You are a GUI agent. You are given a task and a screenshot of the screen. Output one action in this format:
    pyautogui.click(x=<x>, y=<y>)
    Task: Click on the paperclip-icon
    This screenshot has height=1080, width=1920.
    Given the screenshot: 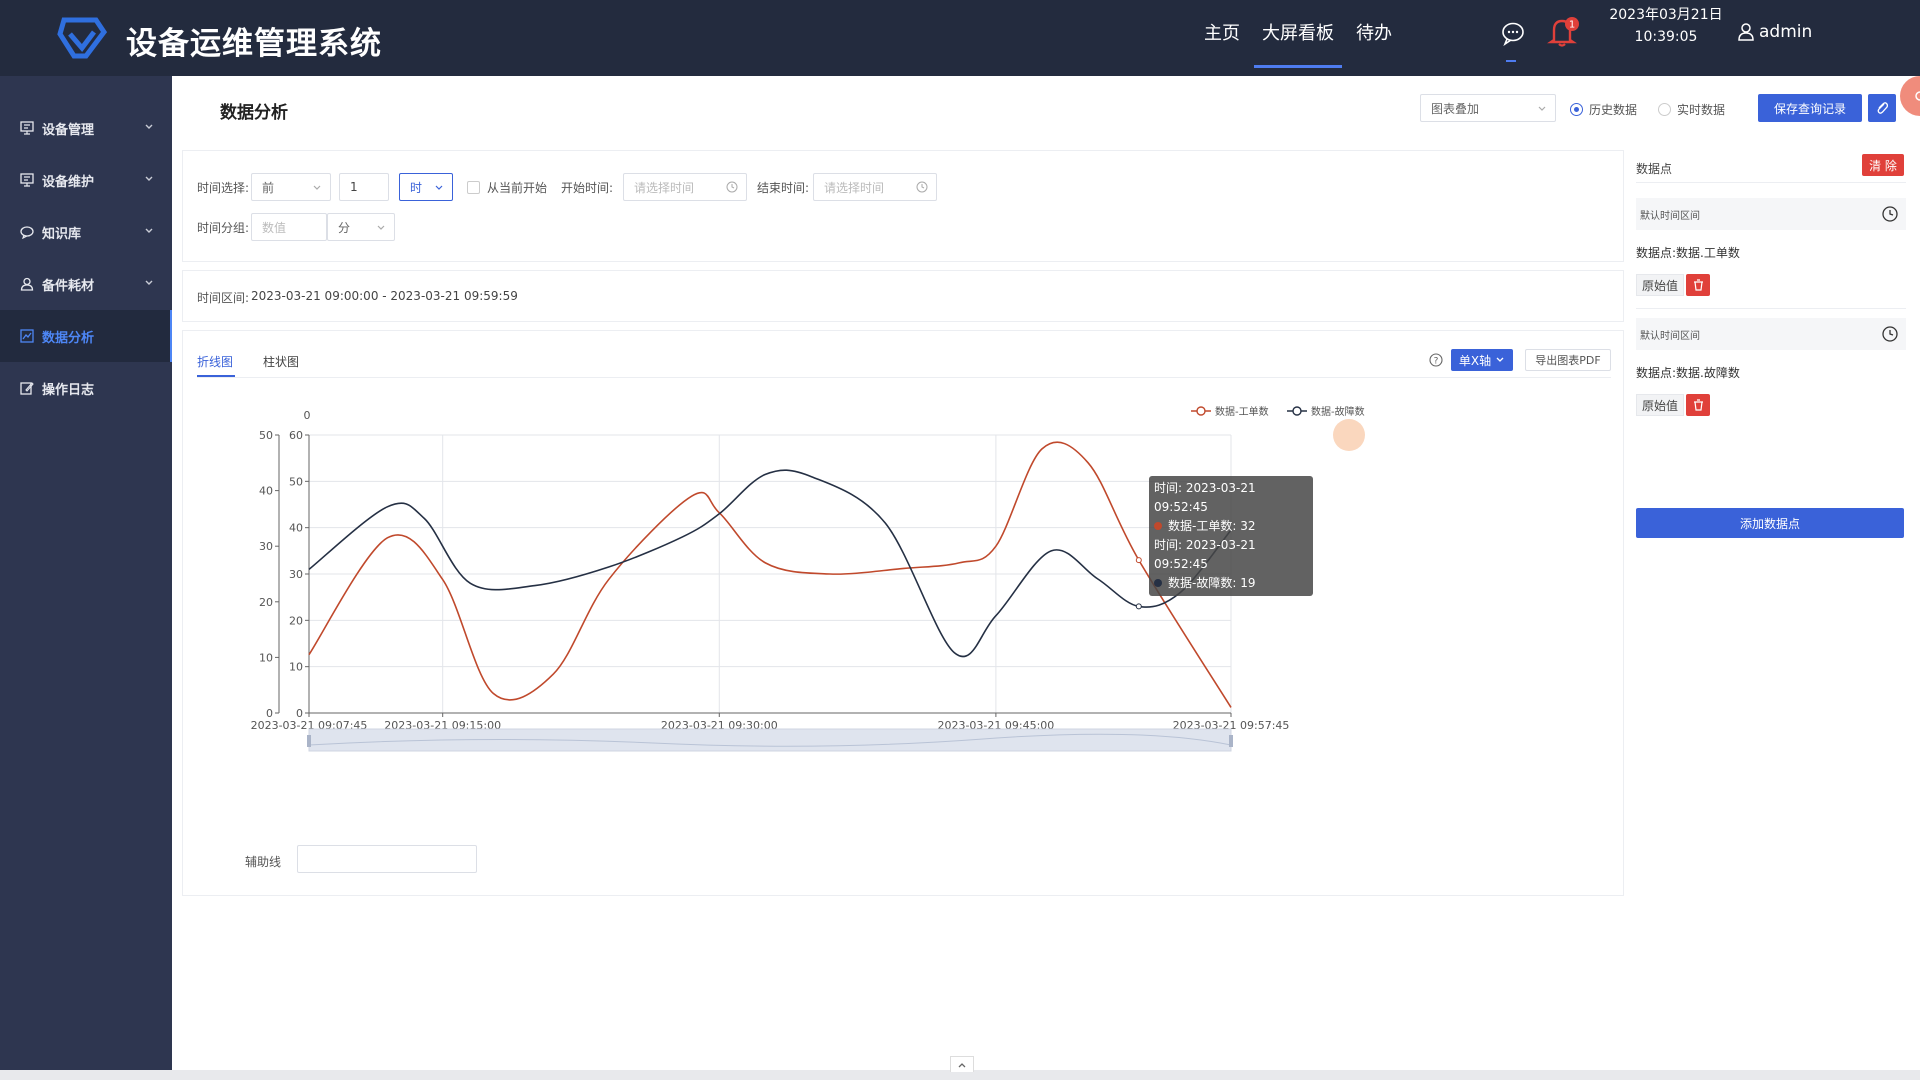 What is the action you would take?
    pyautogui.click(x=1882, y=108)
    